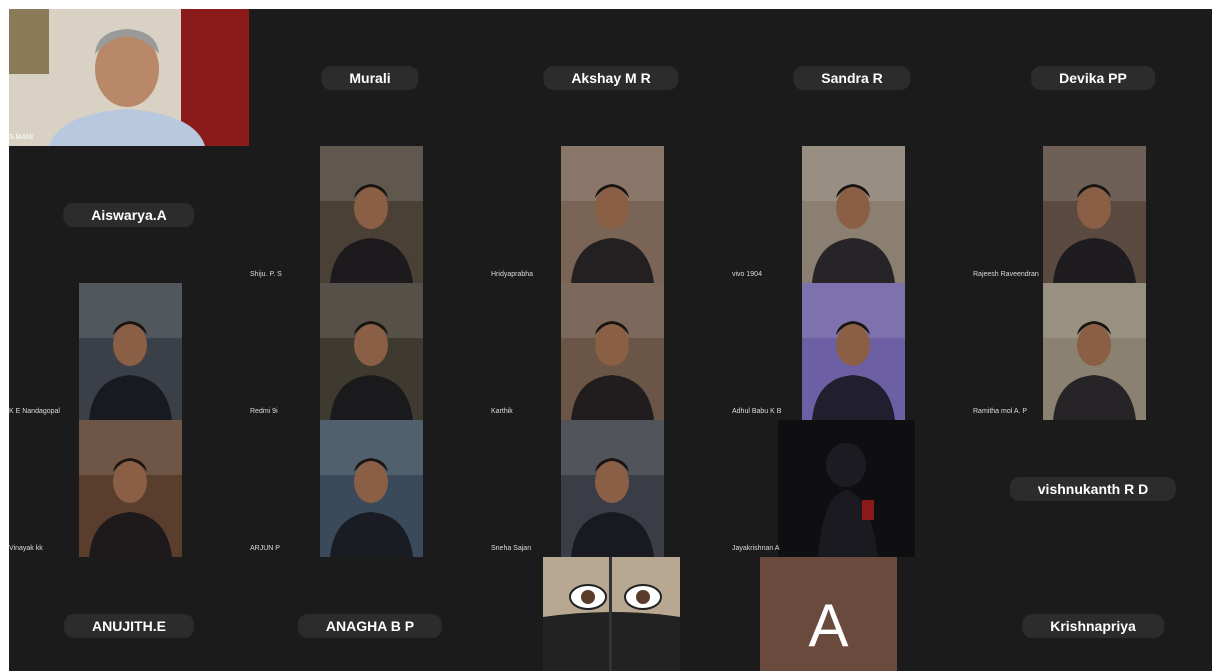 This screenshot has height=671, width=1216. I want to click on participant-tile: Ramitha mol A. P, so click(1092, 351).